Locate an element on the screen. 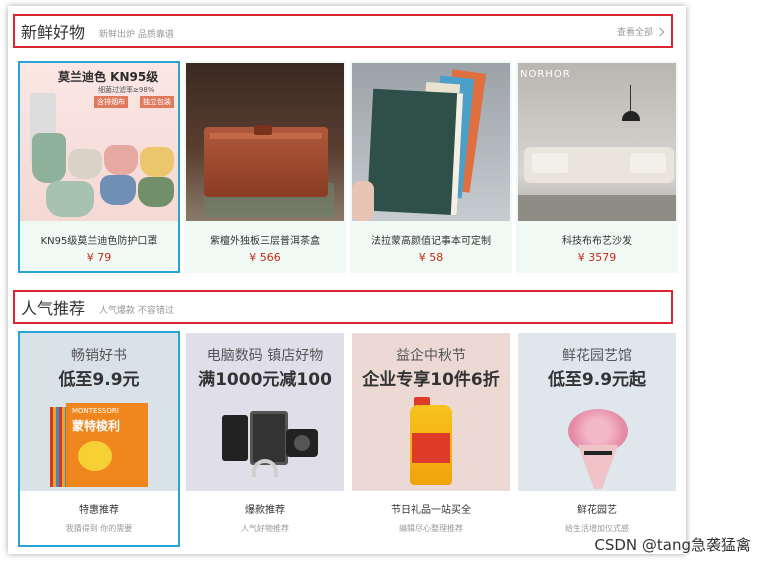 This screenshot has height=563, width=767. popular-desc: 编辑尽心整理推荐 is located at coordinates (431, 528).